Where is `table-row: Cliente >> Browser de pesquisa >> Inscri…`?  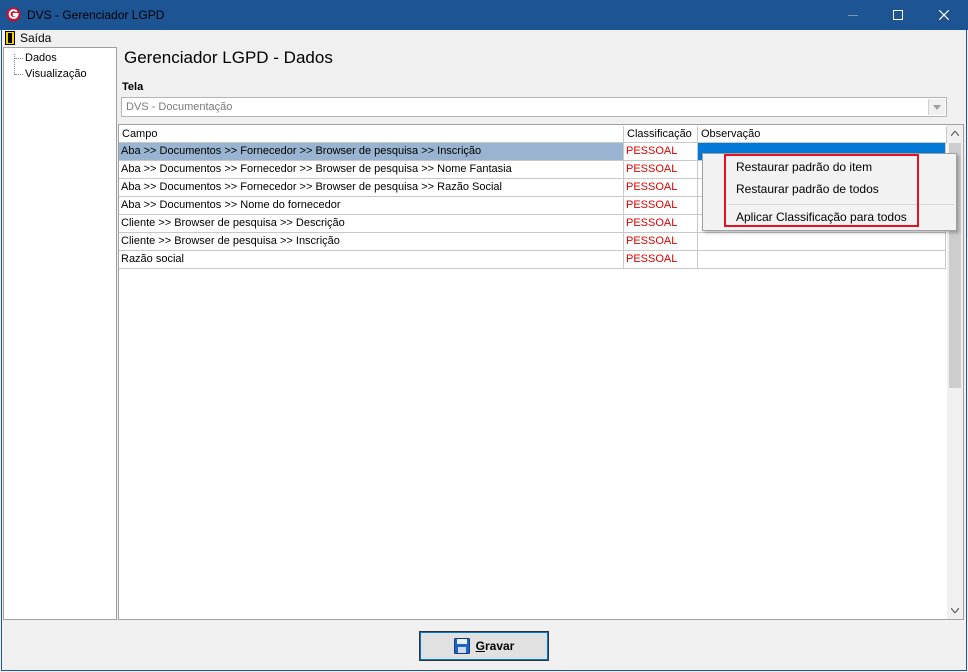 table-row: Cliente >> Browser de pesquisa >> Inscri… is located at coordinates (532, 242).